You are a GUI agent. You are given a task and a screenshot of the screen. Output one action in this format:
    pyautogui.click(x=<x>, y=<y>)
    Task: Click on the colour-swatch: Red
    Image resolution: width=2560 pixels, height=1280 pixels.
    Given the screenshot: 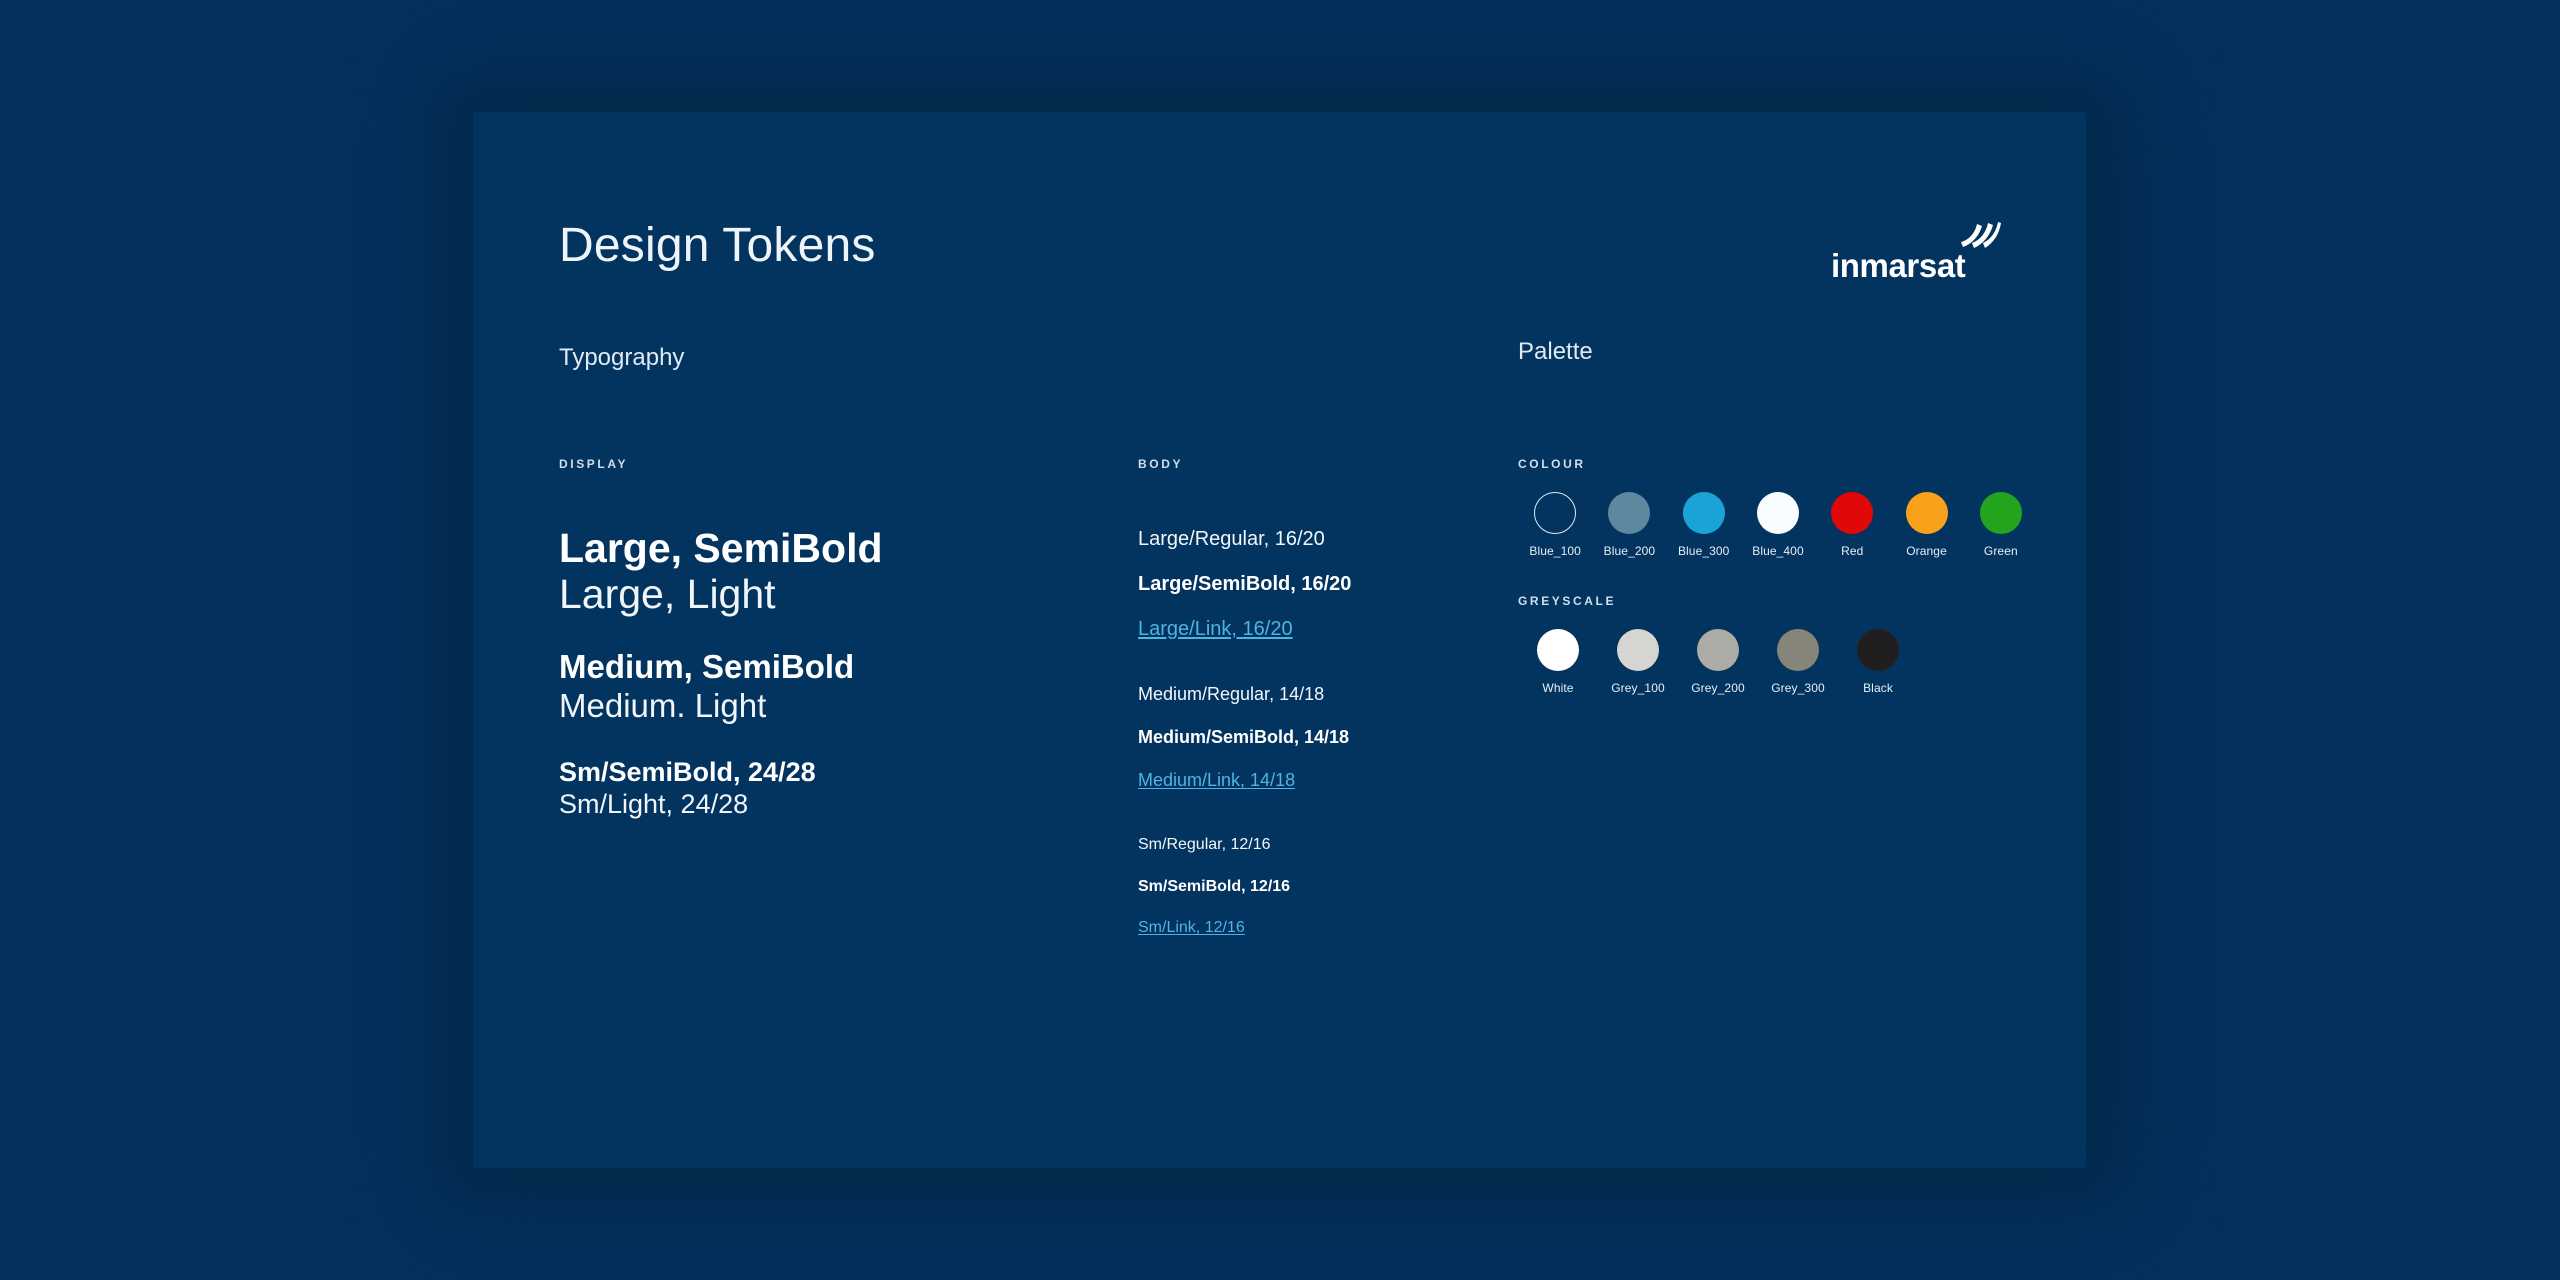 What is the action you would take?
    pyautogui.click(x=1852, y=525)
    